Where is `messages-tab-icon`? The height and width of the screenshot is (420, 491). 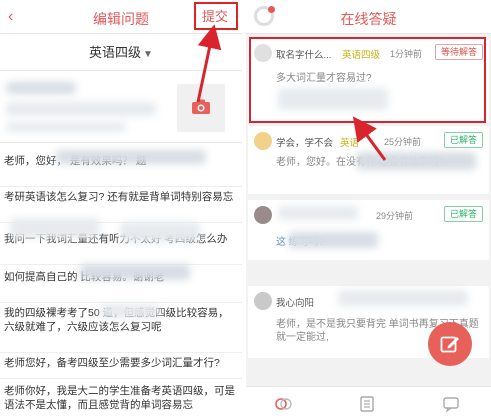 messages-tab-icon is located at coordinates (451, 404).